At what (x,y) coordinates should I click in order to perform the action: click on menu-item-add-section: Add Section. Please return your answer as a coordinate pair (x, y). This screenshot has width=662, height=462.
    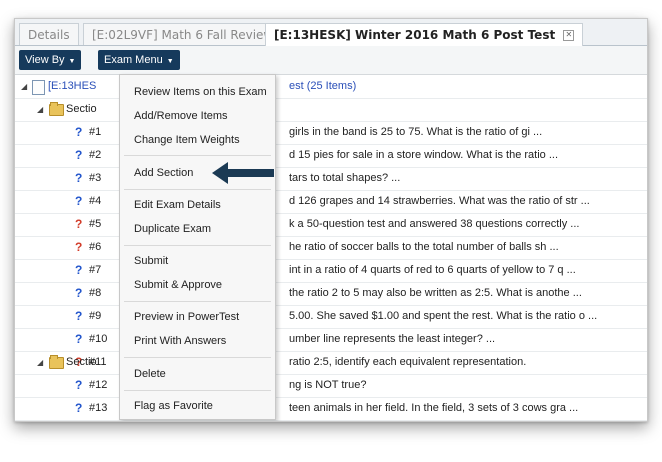
    Looking at the image, I should click on (163, 173).